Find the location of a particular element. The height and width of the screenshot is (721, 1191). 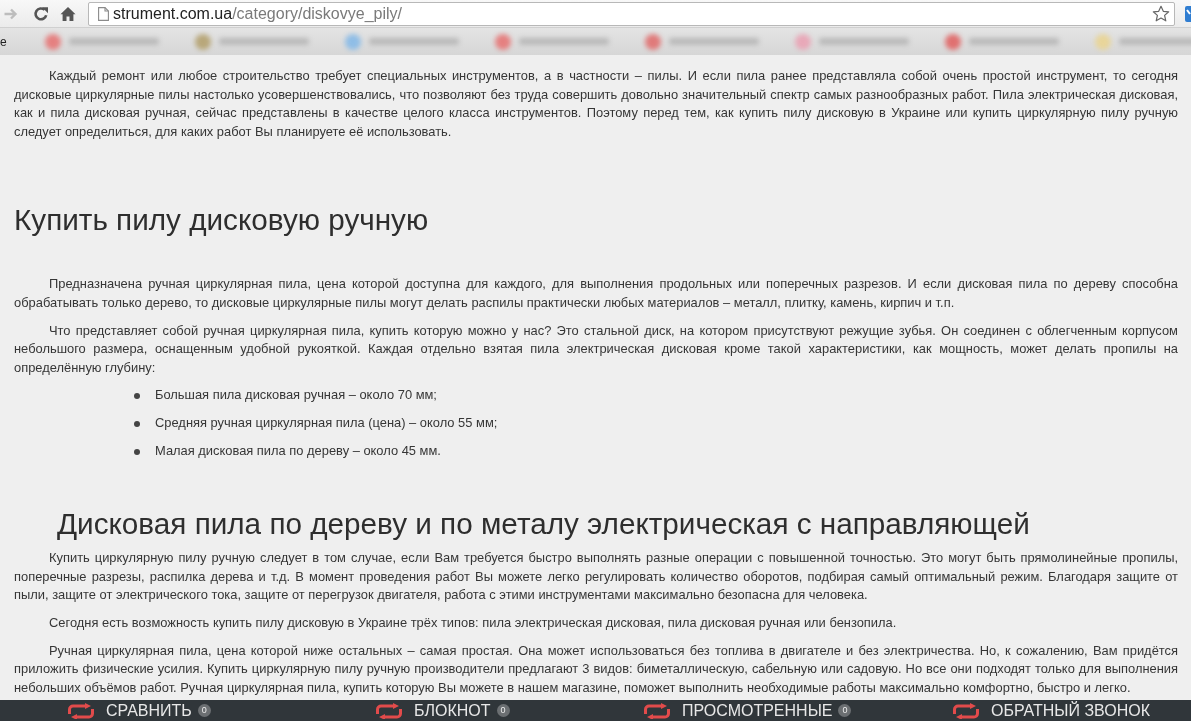

toolbar-link: ОБРАТНЫЙ ЗВОНОК is located at coordinates (1051, 710).